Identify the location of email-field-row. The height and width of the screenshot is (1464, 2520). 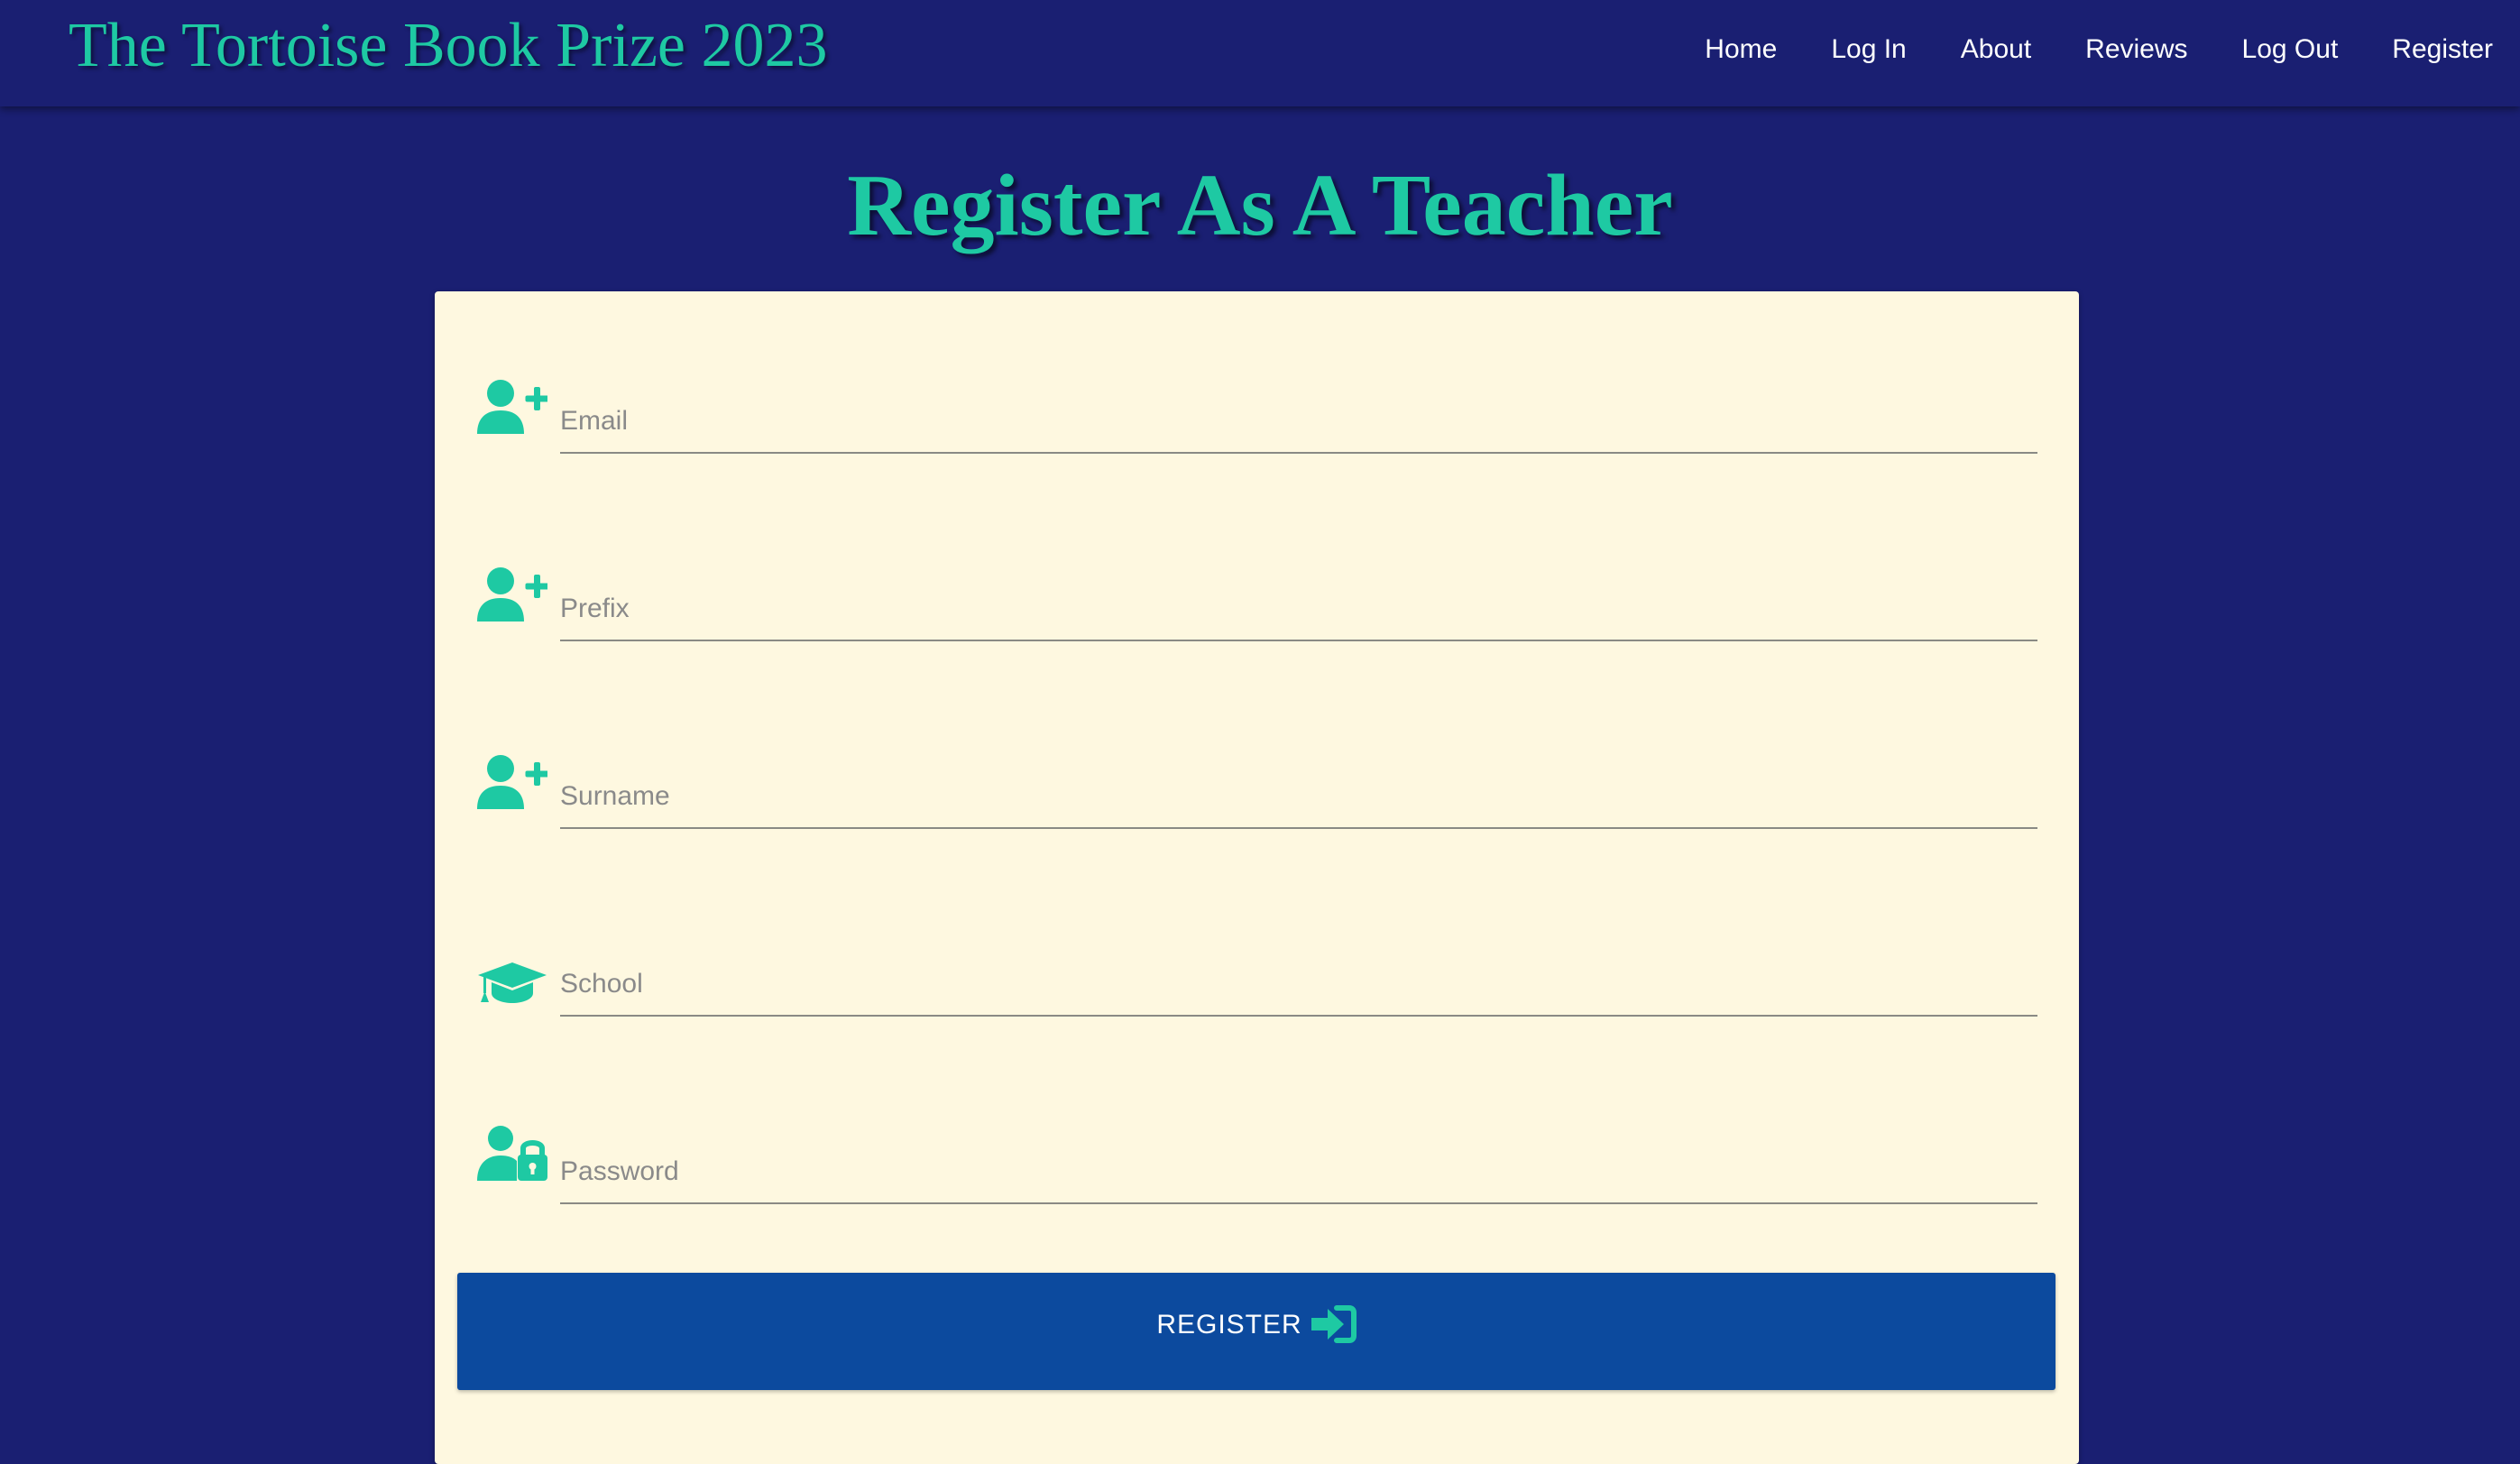
(1257, 416).